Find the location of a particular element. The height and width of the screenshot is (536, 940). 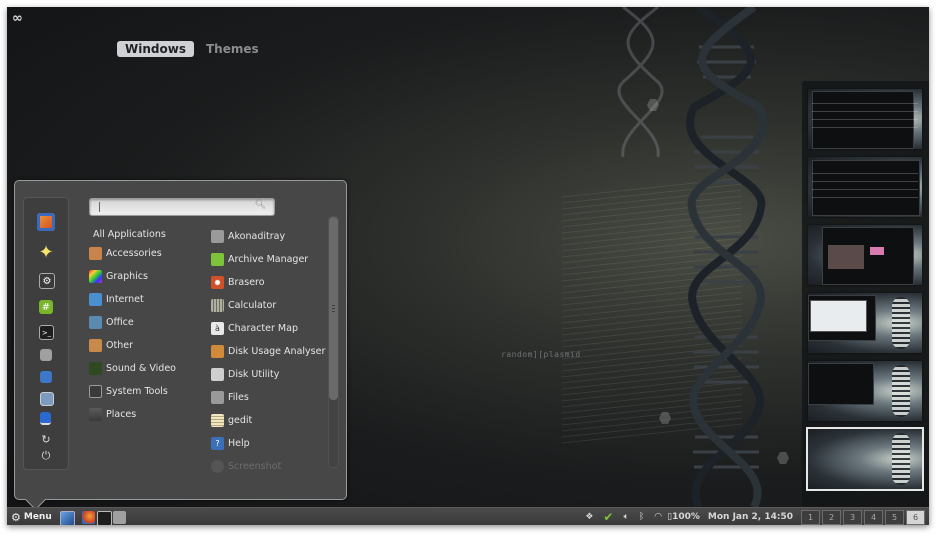

files-launcher-icon is located at coordinates (119, 517).